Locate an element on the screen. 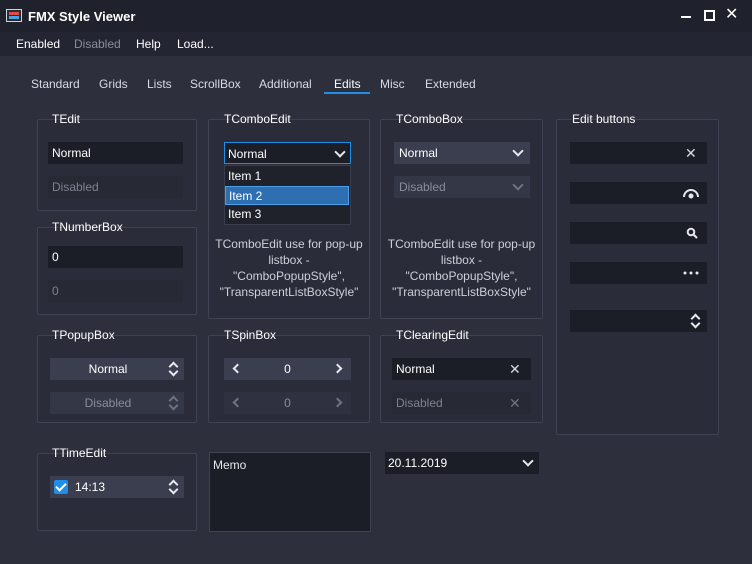  tcombobox-disabled: Disabled is located at coordinates (462, 187).